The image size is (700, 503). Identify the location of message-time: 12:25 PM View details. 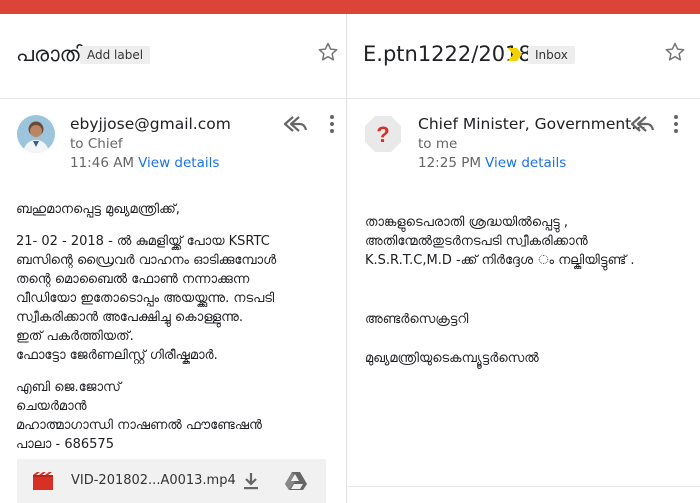
(492, 163).